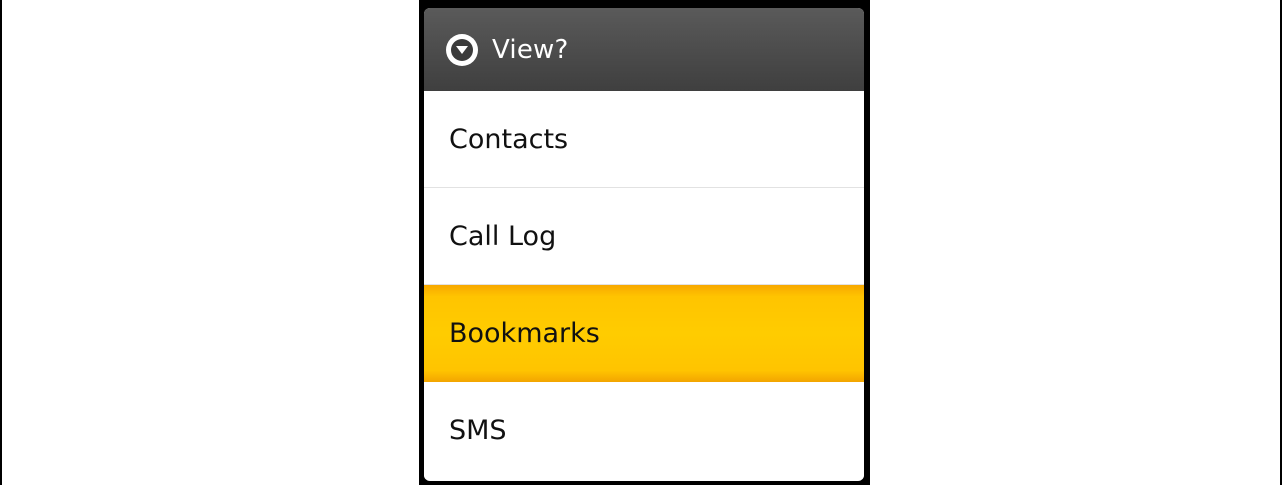  What do you see at coordinates (644, 236) in the screenshot?
I see `list-item-call-log: Call Log` at bounding box center [644, 236].